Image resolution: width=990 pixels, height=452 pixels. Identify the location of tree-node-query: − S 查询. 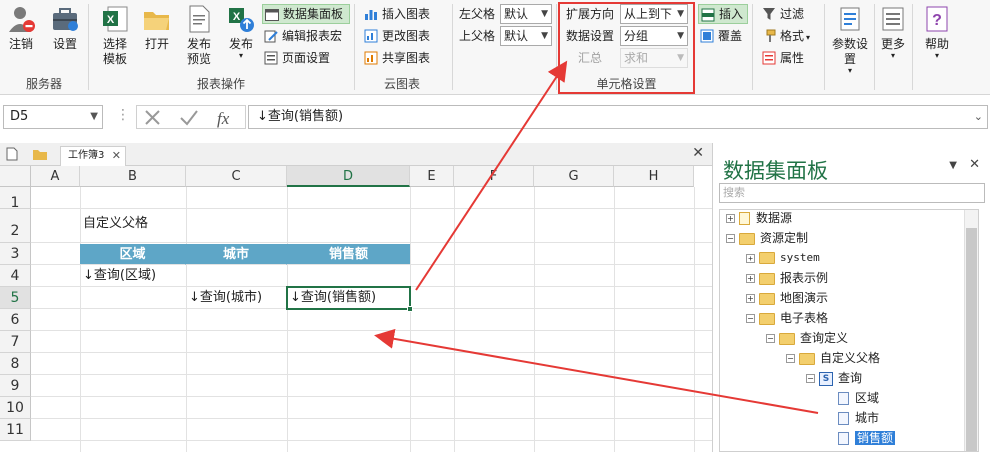
(834, 378).